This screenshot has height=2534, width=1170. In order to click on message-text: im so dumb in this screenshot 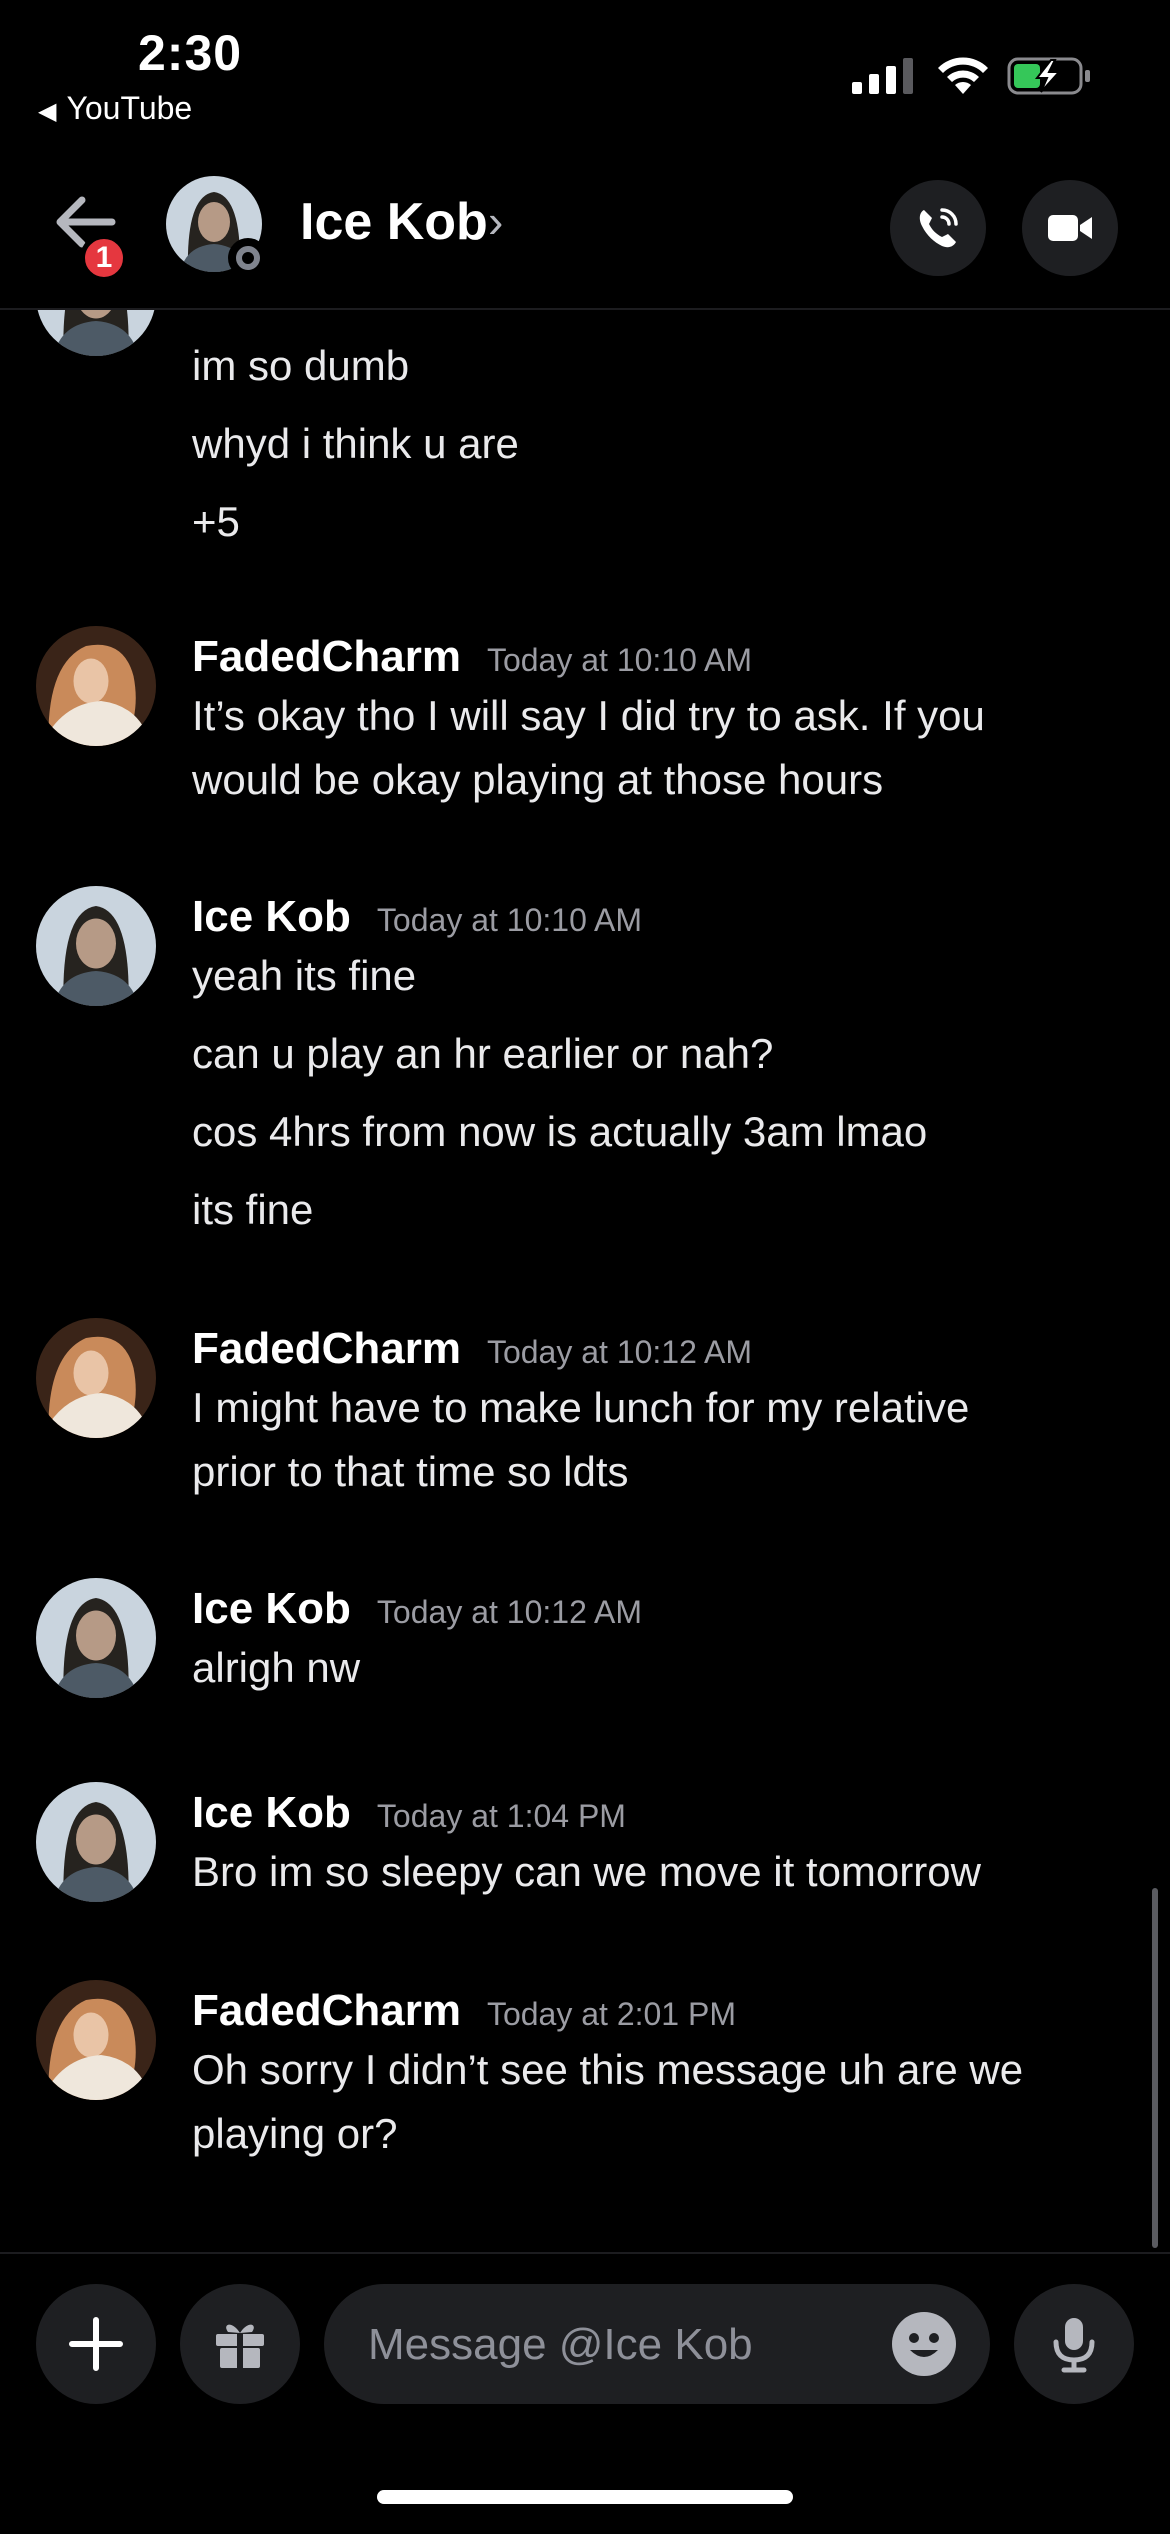, I will do `click(301, 365)`.